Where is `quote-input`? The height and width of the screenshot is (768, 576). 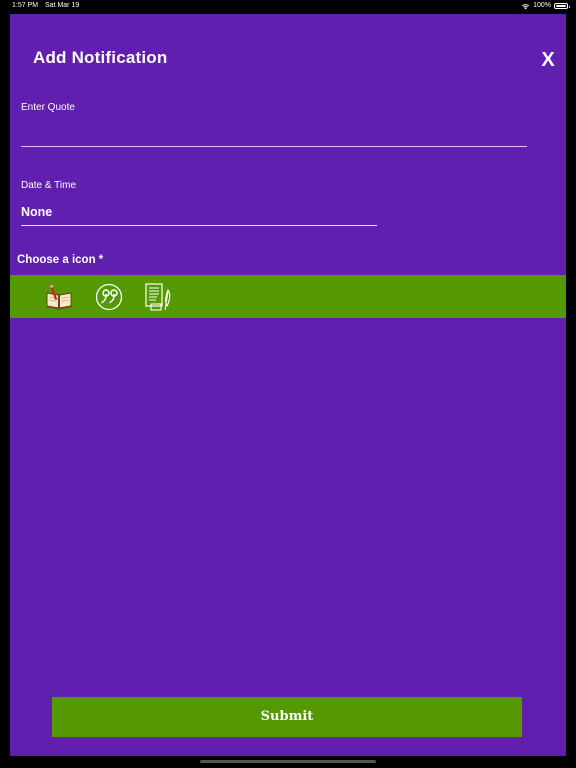 quote-input is located at coordinates (274, 134).